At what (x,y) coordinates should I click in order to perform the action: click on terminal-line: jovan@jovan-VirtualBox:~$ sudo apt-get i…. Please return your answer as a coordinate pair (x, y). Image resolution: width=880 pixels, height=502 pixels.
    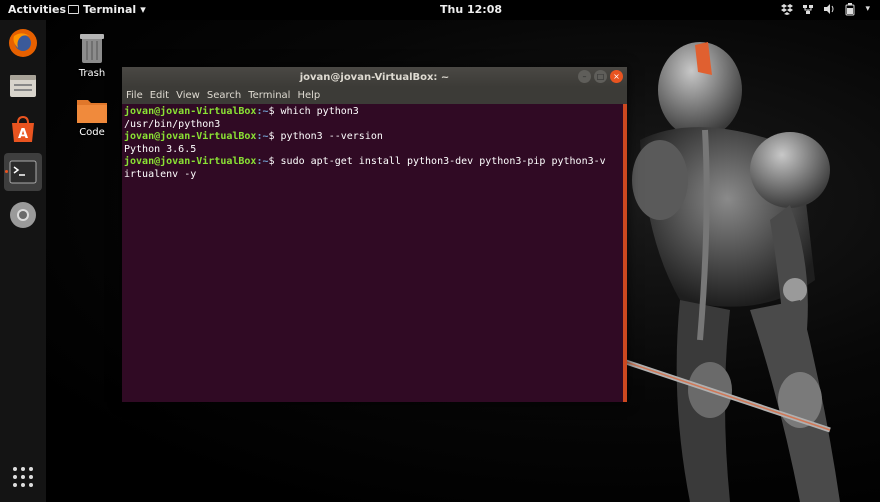
    Looking at the image, I should click on (365, 161).